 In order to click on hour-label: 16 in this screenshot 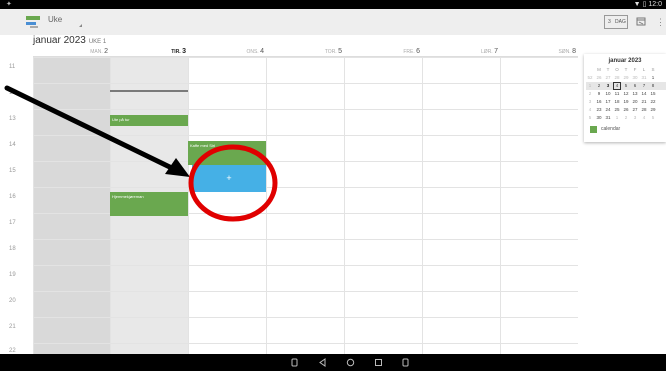, I will do `click(12, 197)`.